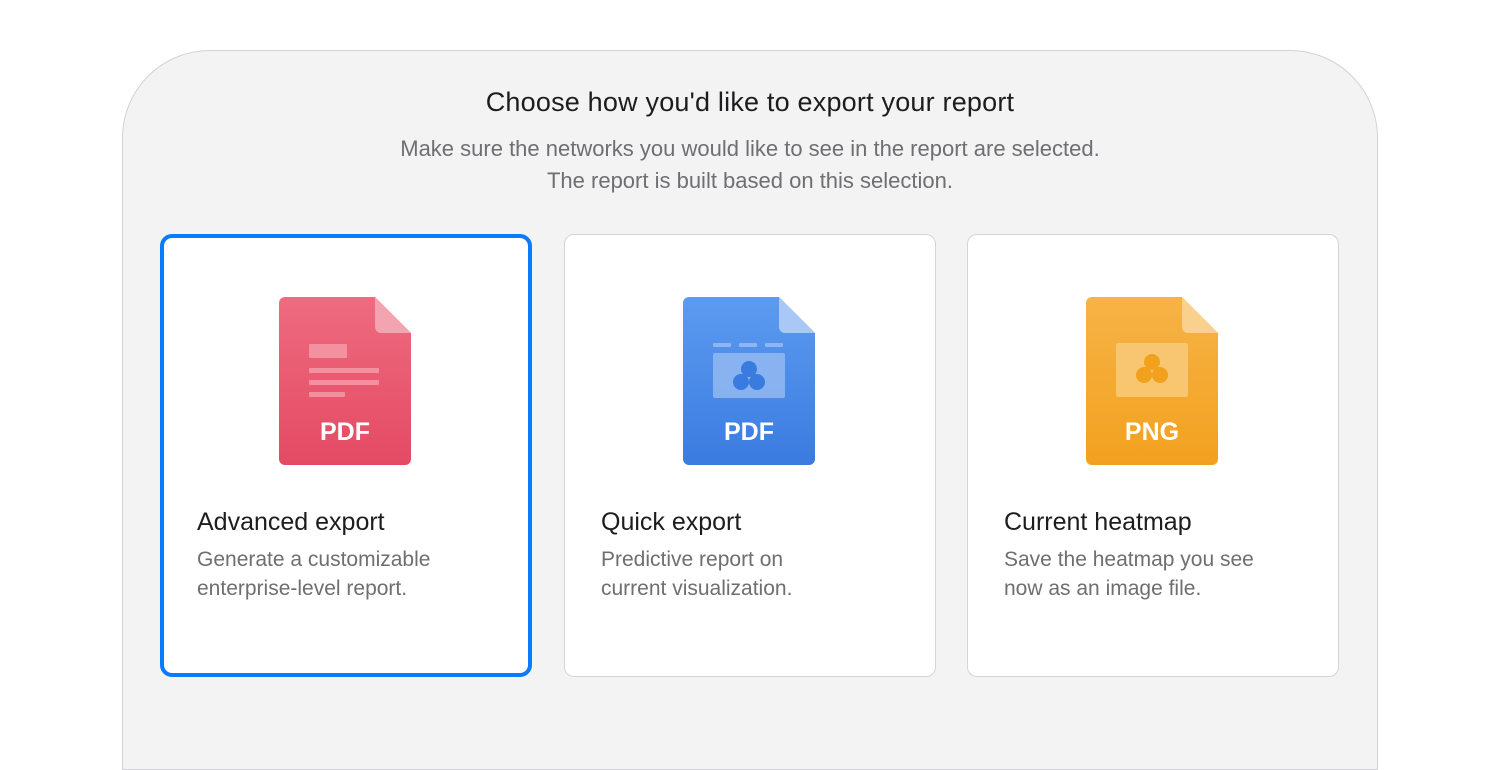 The image size is (1500, 770). What do you see at coordinates (291, 522) in the screenshot?
I see `option-title: Advanced export` at bounding box center [291, 522].